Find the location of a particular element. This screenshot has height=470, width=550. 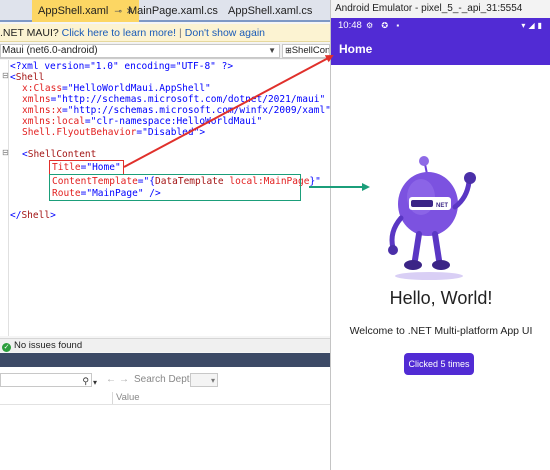

notification-icons: ⚙ ✪ ▪ is located at coordinates (384, 25).